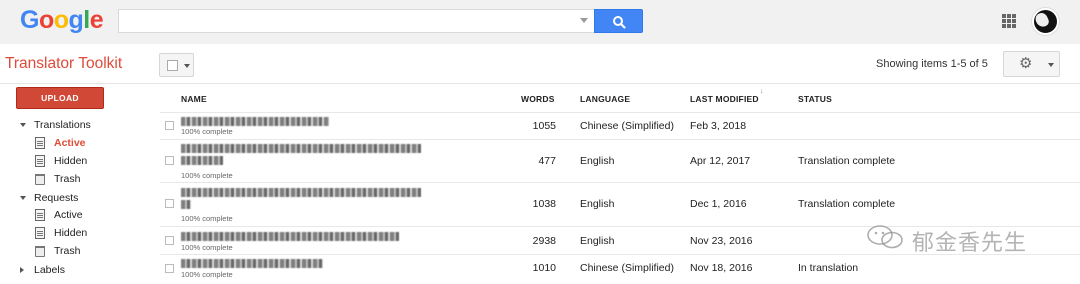 This screenshot has width=1080, height=284. What do you see at coordinates (356, 21) in the screenshot?
I see `search-input` at bounding box center [356, 21].